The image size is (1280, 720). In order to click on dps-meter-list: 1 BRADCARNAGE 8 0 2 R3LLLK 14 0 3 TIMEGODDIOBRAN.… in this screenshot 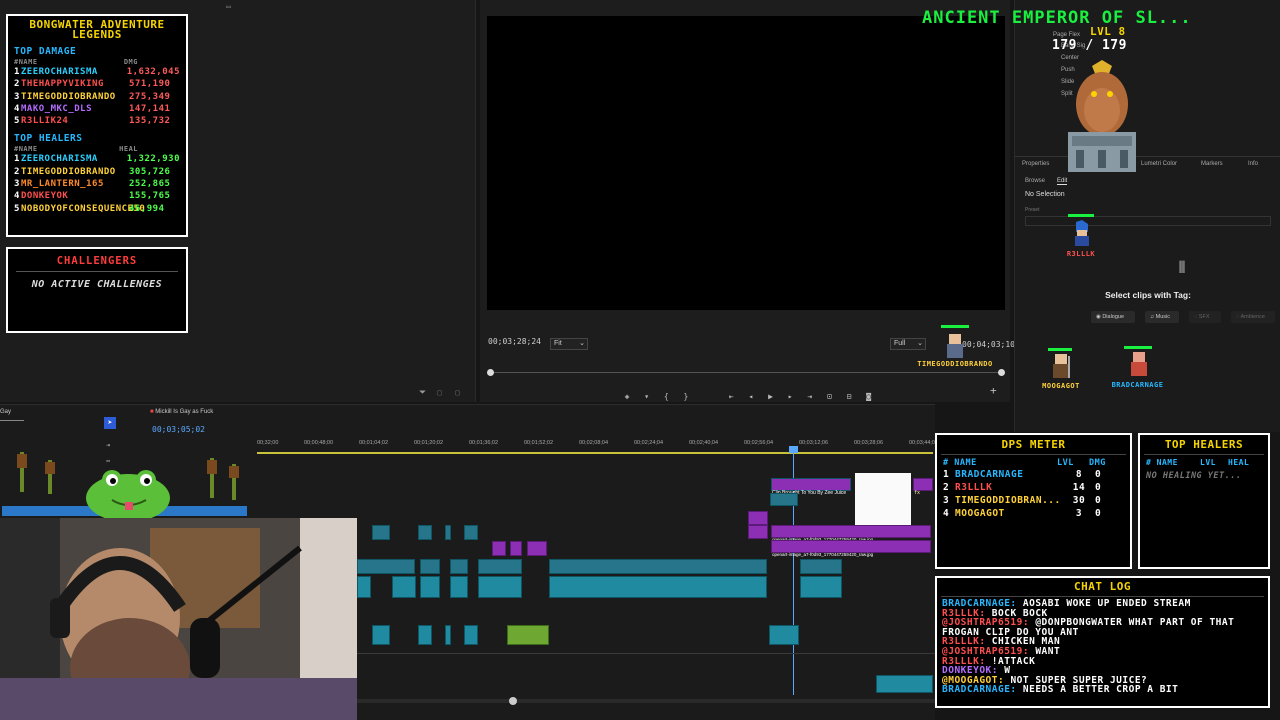, I will do `click(1033, 494)`.